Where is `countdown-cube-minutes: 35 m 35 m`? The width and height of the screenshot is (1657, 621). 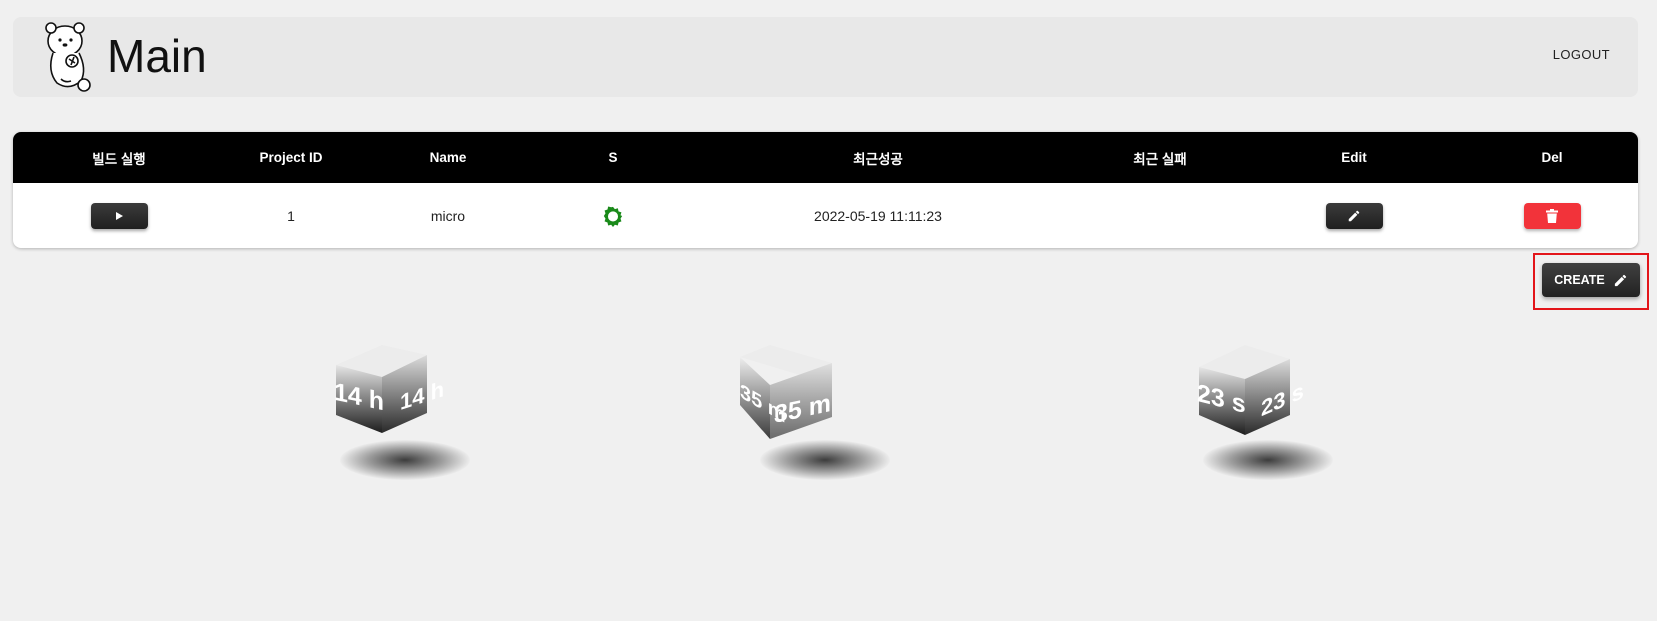 countdown-cube-minutes: 35 m 35 m is located at coordinates (825, 415).